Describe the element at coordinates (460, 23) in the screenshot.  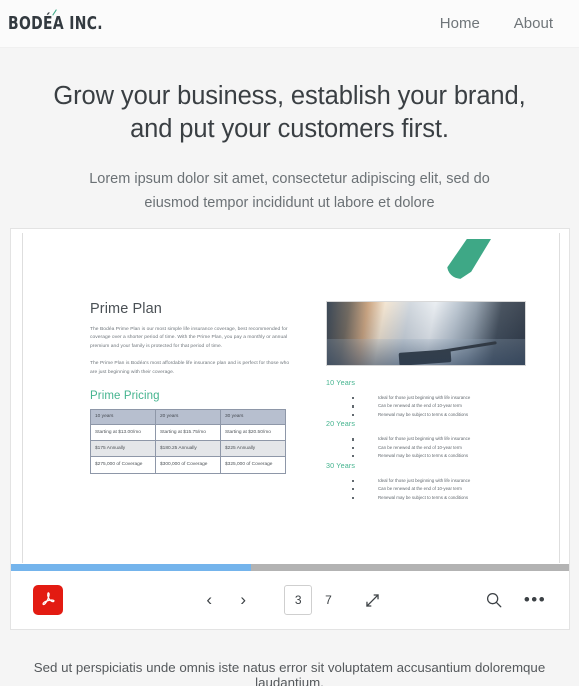
I see `nav-link-home: Home` at that location.